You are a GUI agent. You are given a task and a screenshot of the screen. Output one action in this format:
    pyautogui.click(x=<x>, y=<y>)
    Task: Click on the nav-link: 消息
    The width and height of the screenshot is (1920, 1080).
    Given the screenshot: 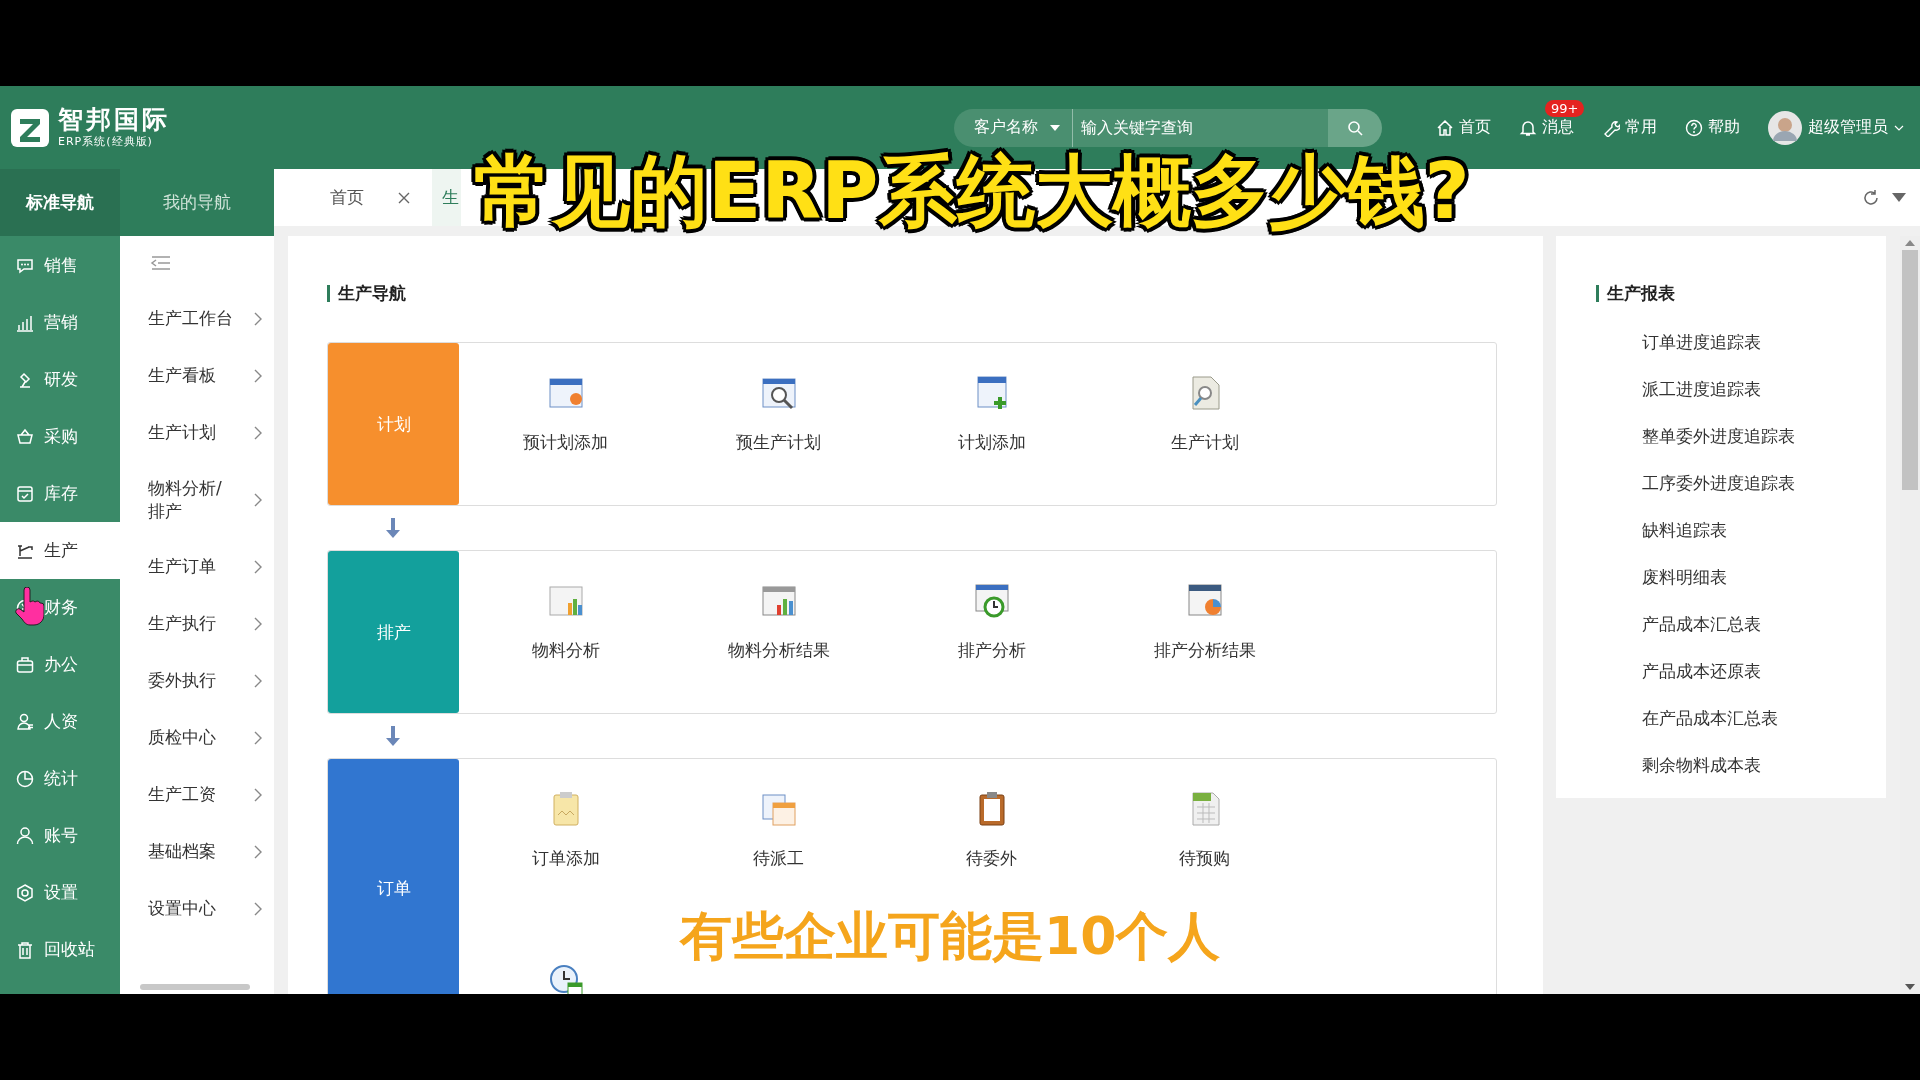 What is the action you would take?
    pyautogui.click(x=1546, y=127)
    